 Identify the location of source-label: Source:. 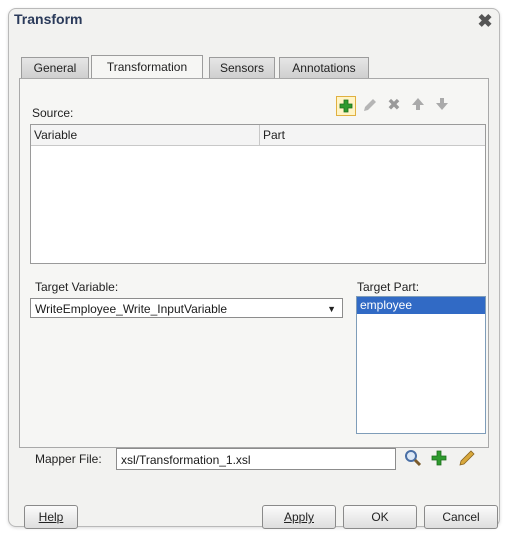
(53, 113).